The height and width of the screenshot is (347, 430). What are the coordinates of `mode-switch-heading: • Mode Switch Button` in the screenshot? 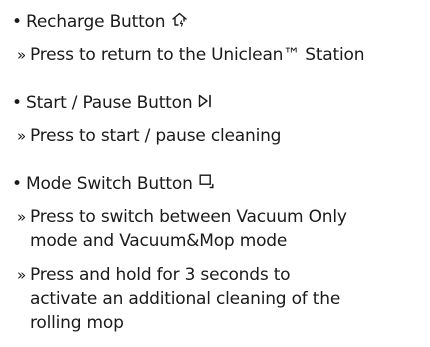 It's located at (113, 184).